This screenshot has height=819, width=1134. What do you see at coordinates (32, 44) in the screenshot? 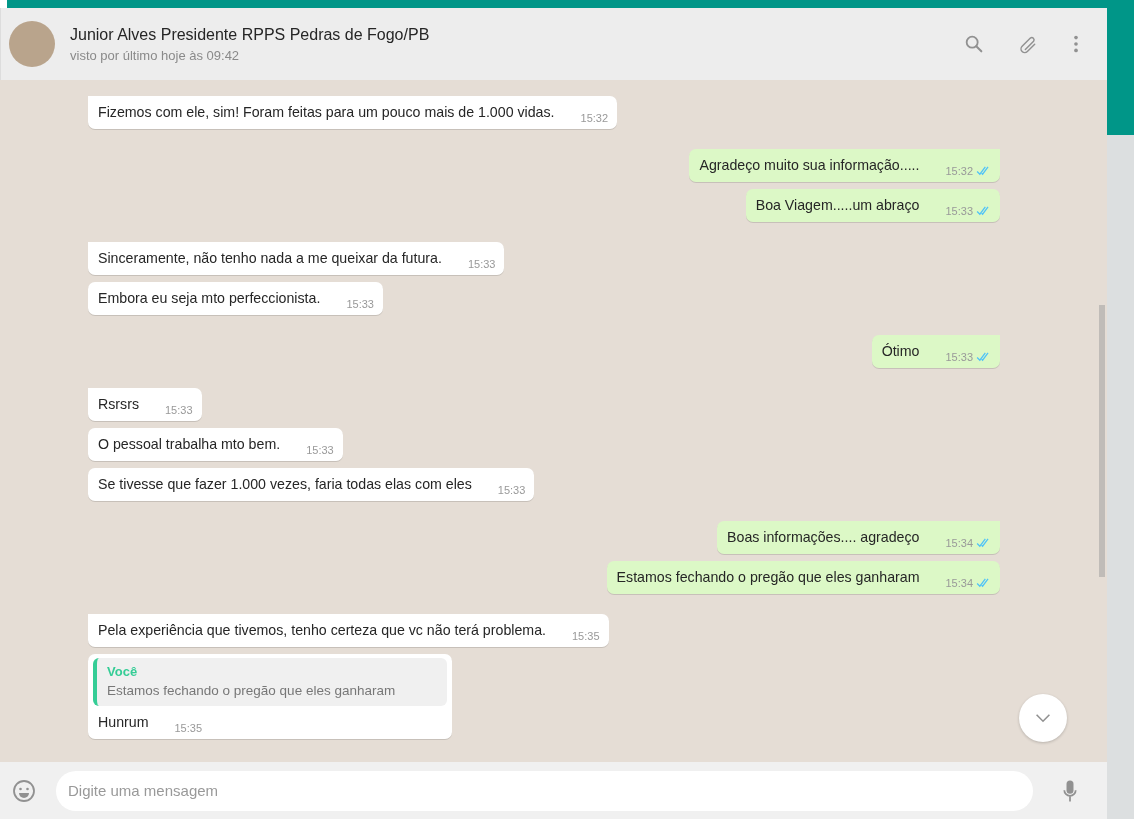
I see `avatar` at bounding box center [32, 44].